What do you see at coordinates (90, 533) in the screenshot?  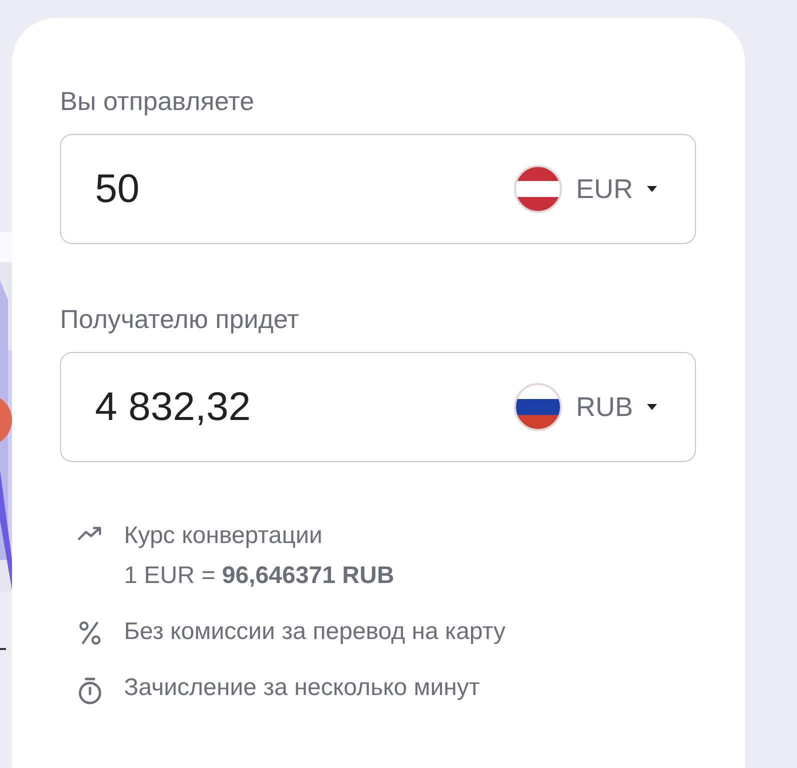 I see `trend-up-icon` at bounding box center [90, 533].